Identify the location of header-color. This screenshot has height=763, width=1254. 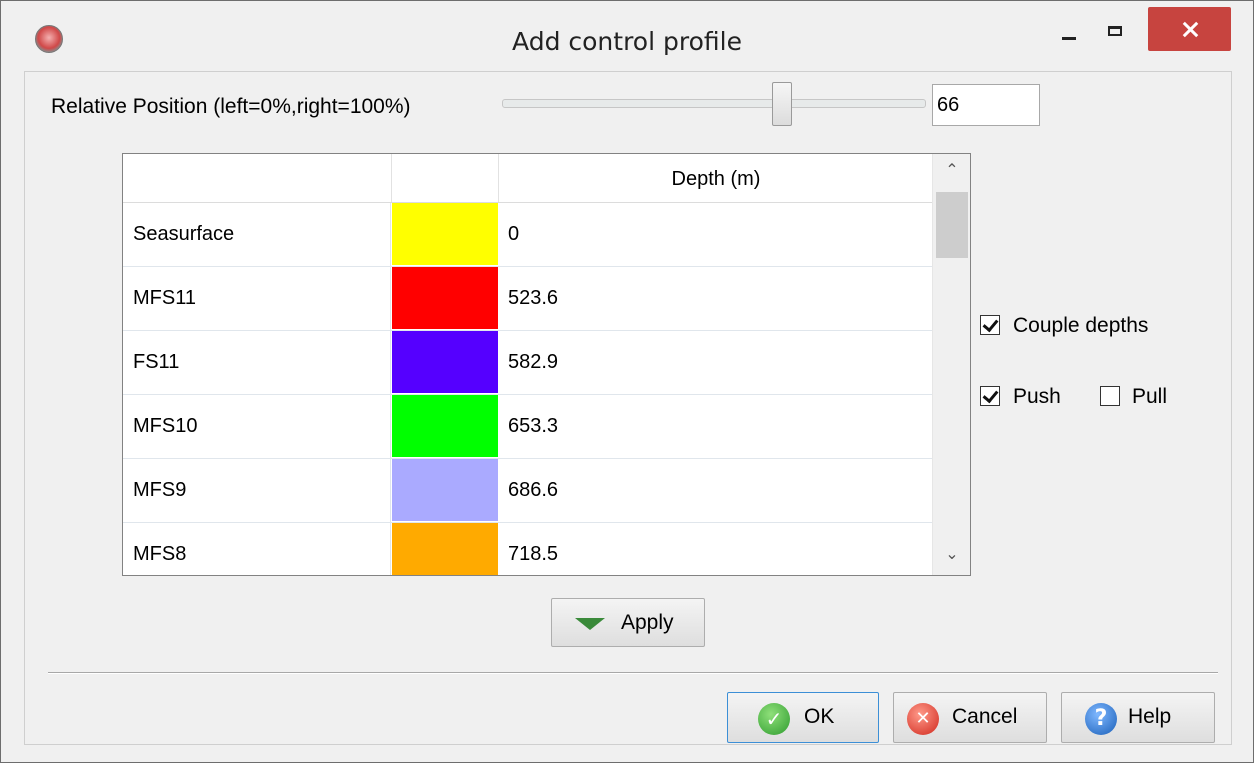
(445, 178).